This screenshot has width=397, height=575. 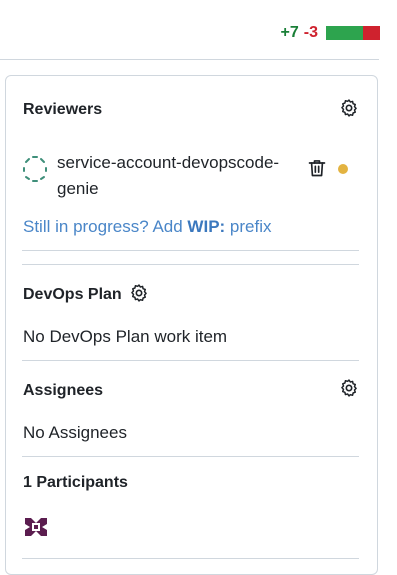 I want to click on diff-stat: +7 -3, so click(x=330, y=33).